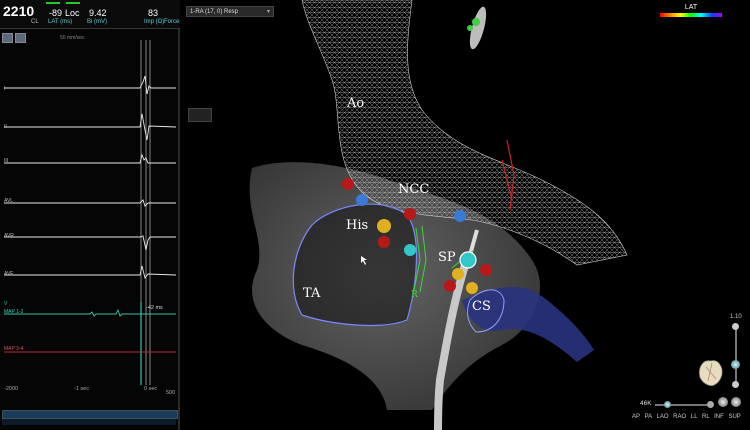 This screenshot has width=750, height=430. Describe the element at coordinates (268, 12) in the screenshot. I see `chevron-down-icon: ▾` at that location.